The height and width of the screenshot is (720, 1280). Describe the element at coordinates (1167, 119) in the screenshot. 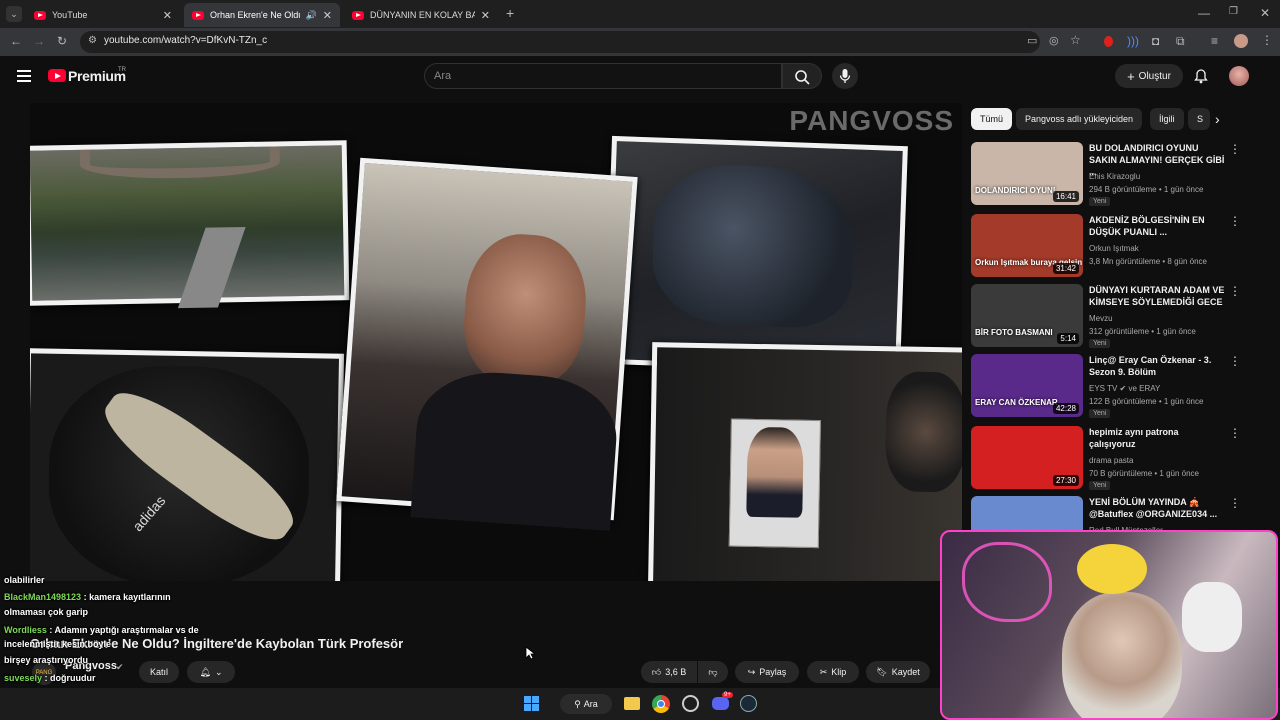

I see `chip-related: İlgili` at that location.